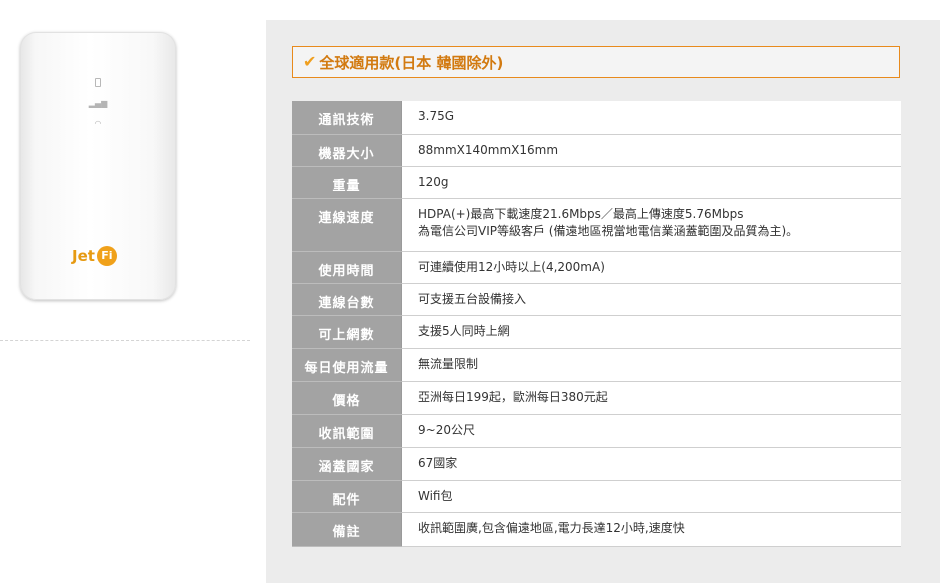  I want to click on jetfi-logo: Jet Fi, so click(94, 256).